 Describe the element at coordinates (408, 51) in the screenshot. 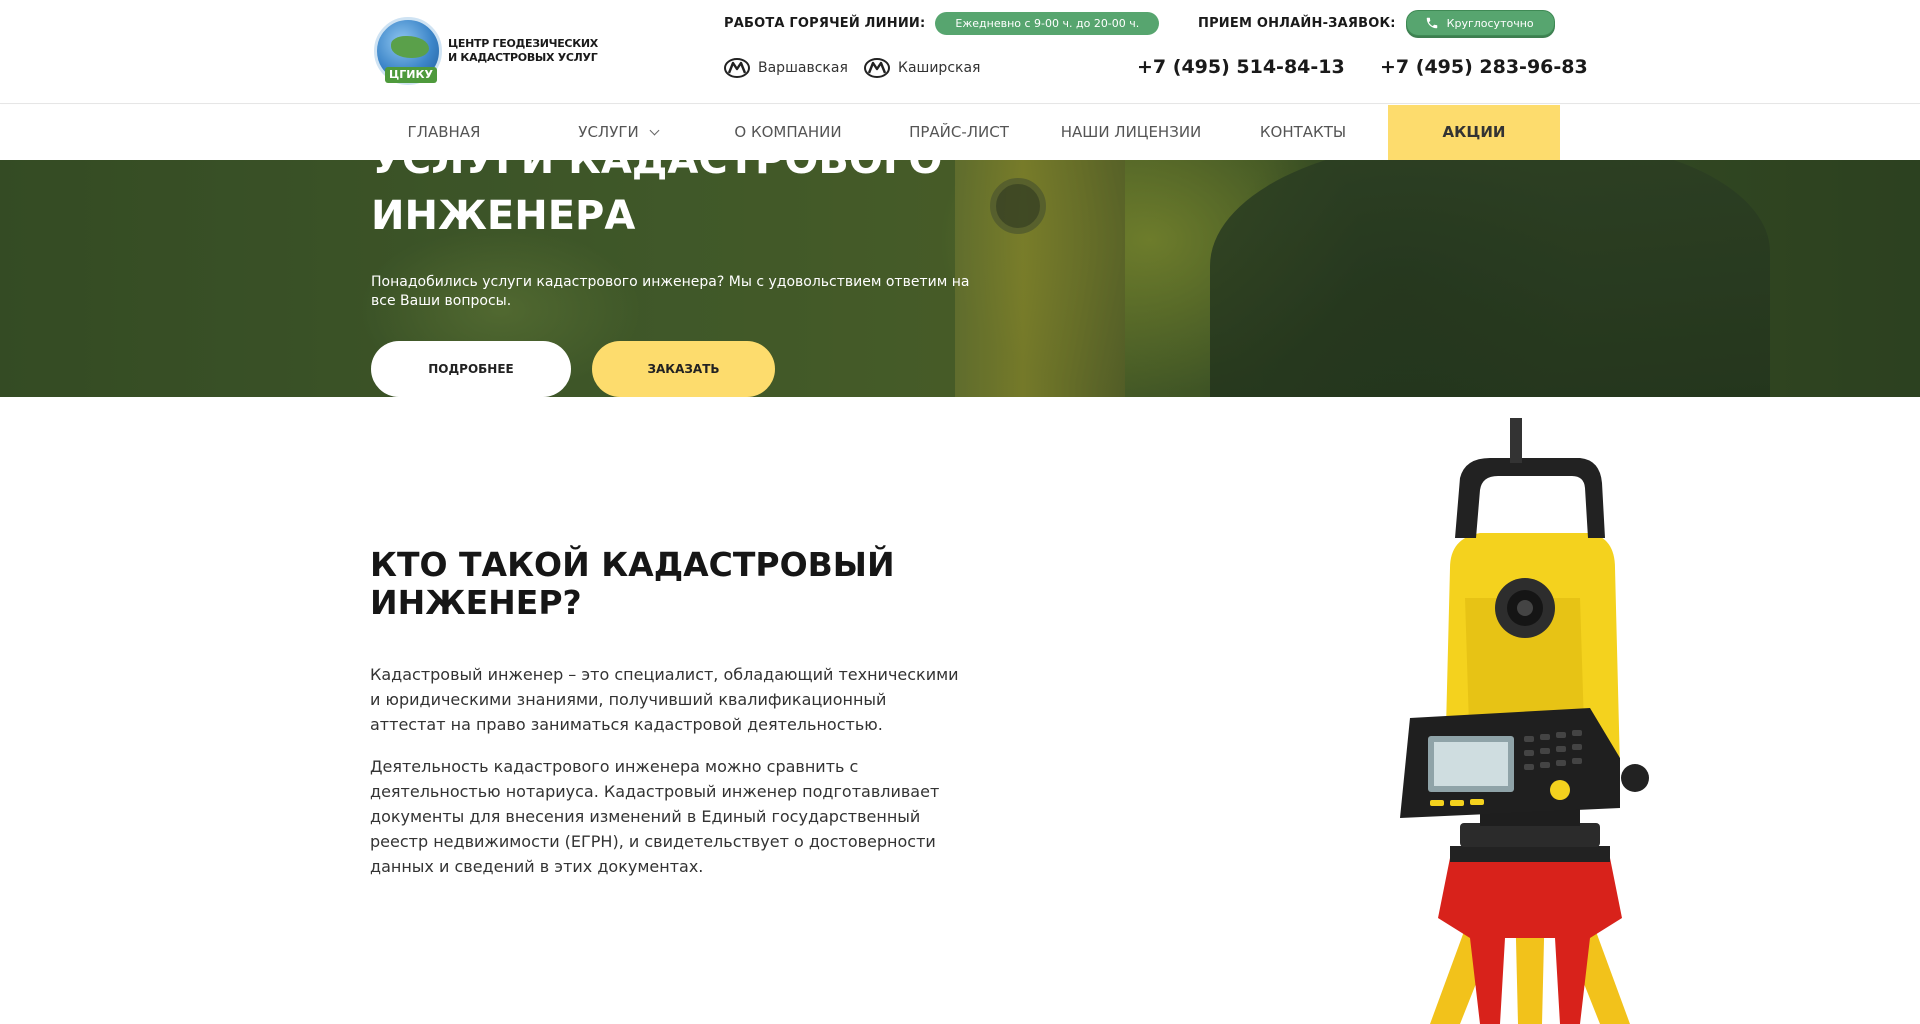

I see `logo-globe-icon: ЦГИКУ` at that location.